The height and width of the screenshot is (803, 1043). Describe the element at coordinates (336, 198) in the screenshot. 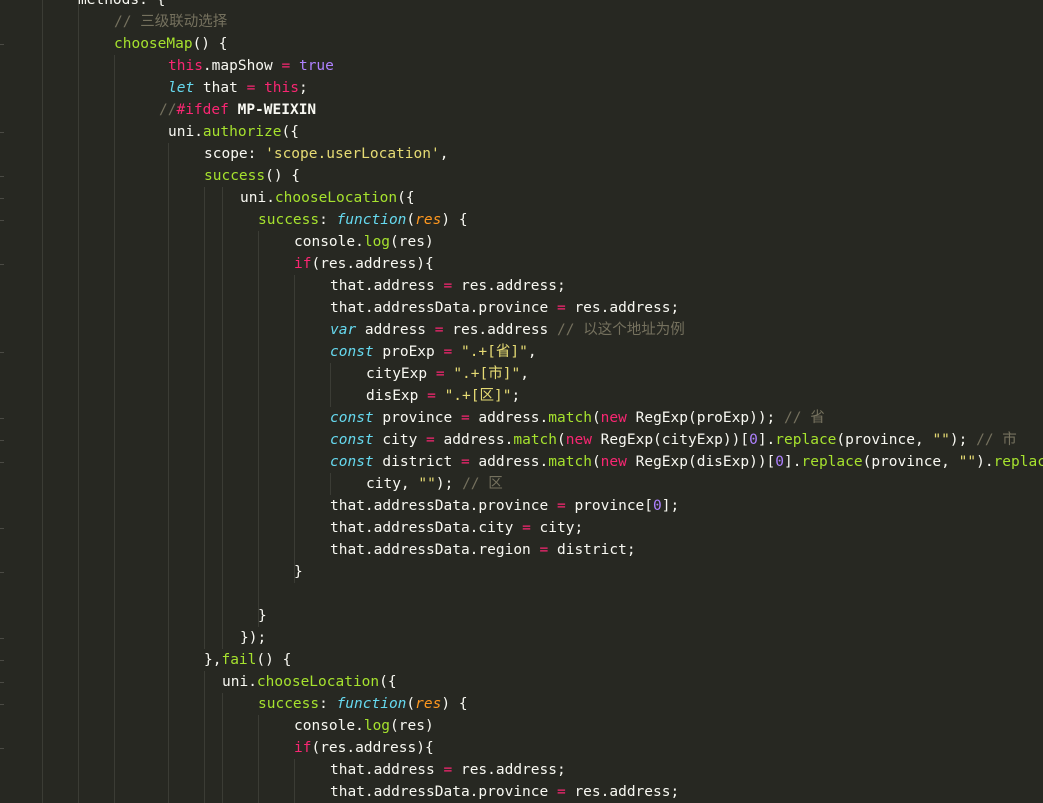

I see `code-token: chooseLocation` at that location.